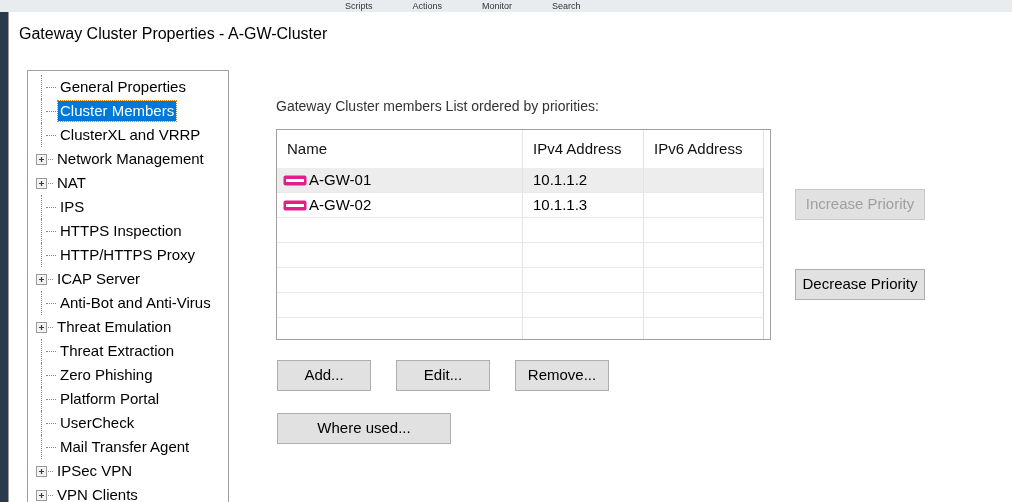 The width and height of the screenshot is (1012, 502). What do you see at coordinates (72, 207) in the screenshot?
I see `tree-item: IPS` at bounding box center [72, 207].